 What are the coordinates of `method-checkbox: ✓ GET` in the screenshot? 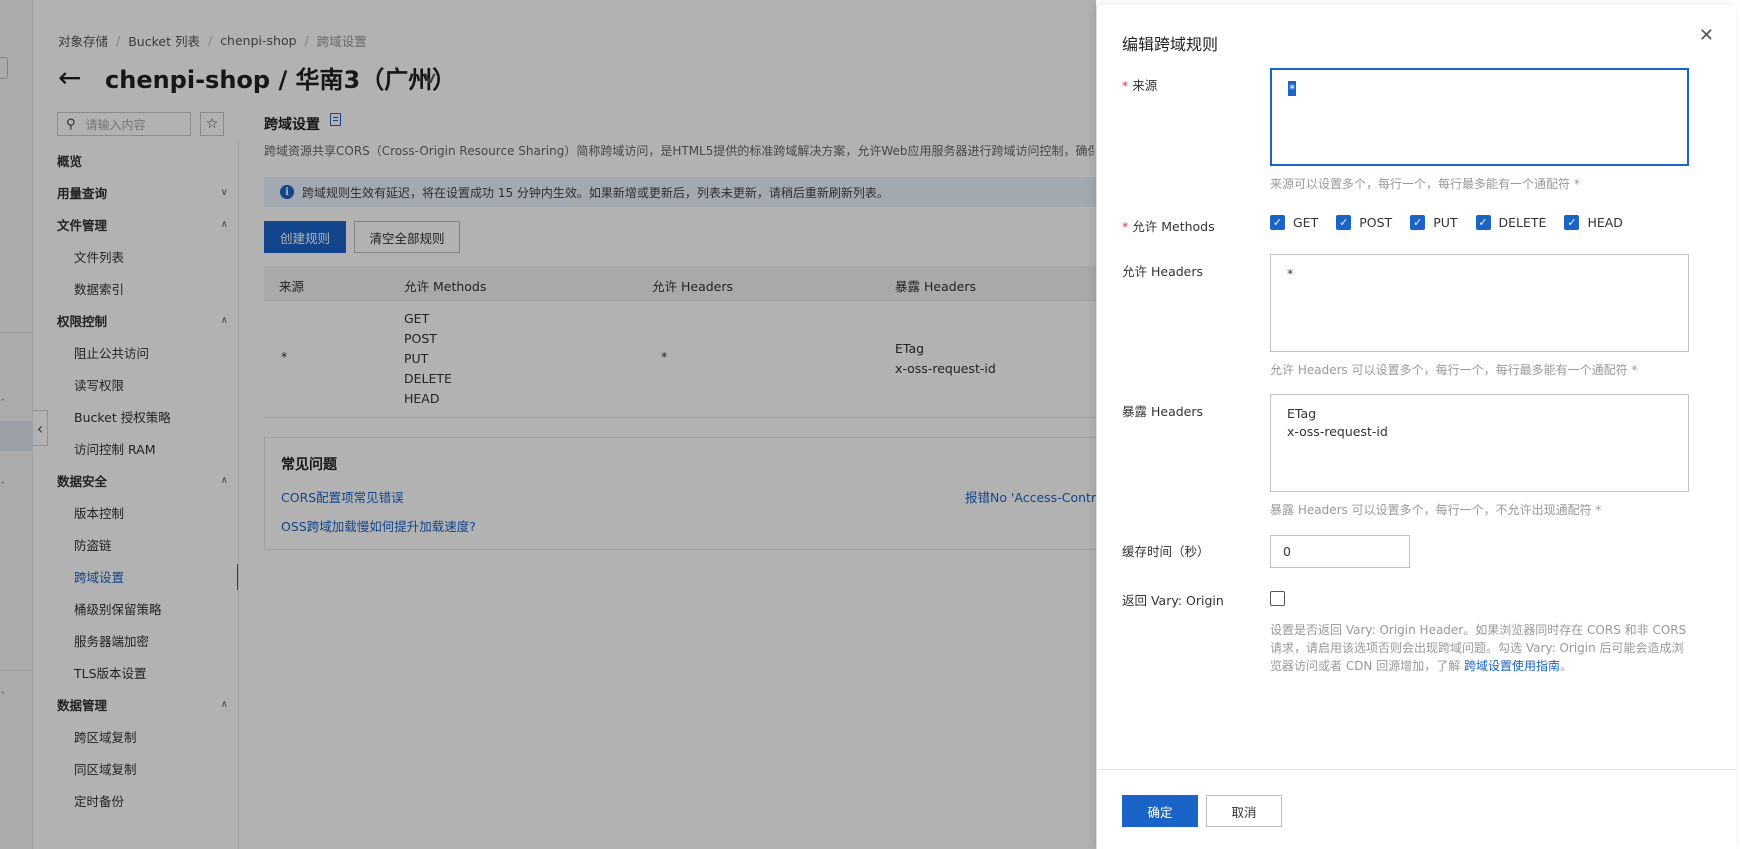 It's located at (1294, 222).